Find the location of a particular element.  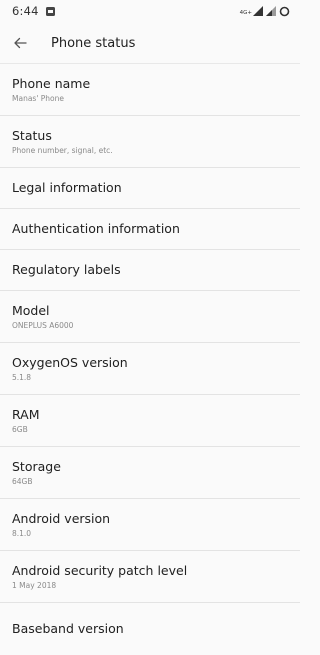

list-item-subtitle: 64GB is located at coordinates (22, 481).